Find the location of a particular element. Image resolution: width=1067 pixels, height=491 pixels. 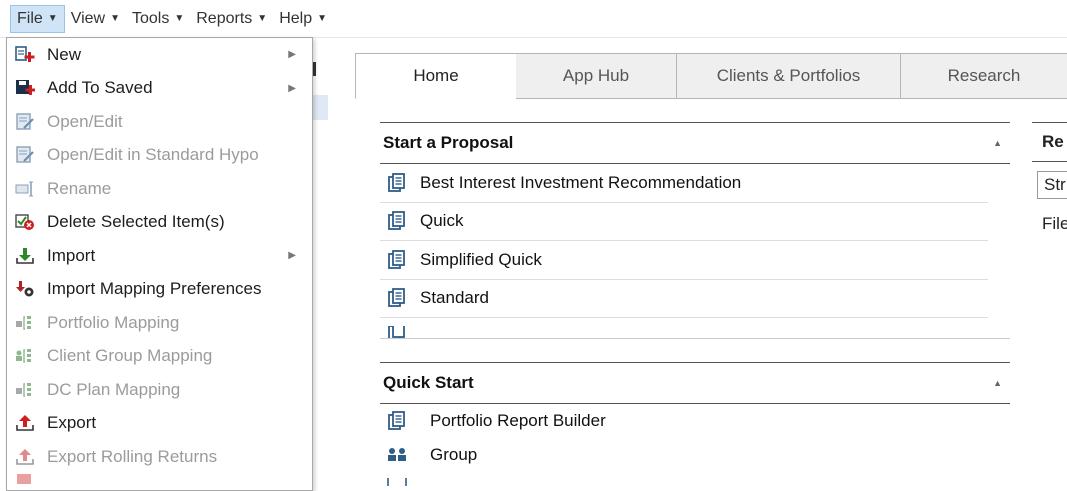

right-panel-title: Re is located at coordinates (1053, 141).